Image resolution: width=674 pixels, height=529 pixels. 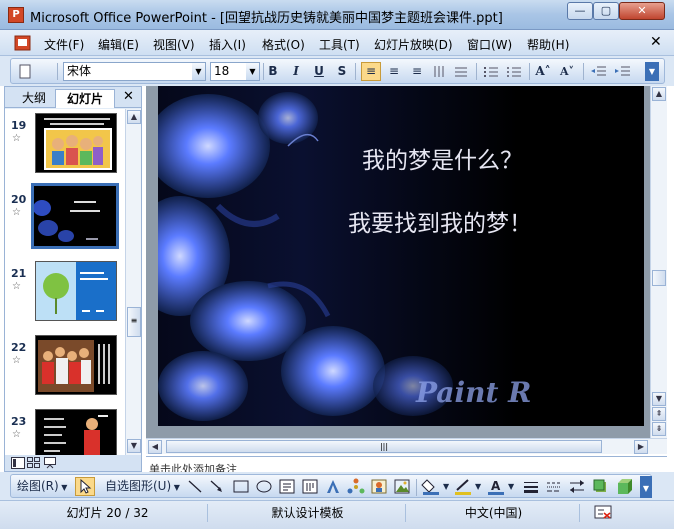 What do you see at coordinates (356, 486) in the screenshot?
I see `diagram-icon` at bounding box center [356, 486].